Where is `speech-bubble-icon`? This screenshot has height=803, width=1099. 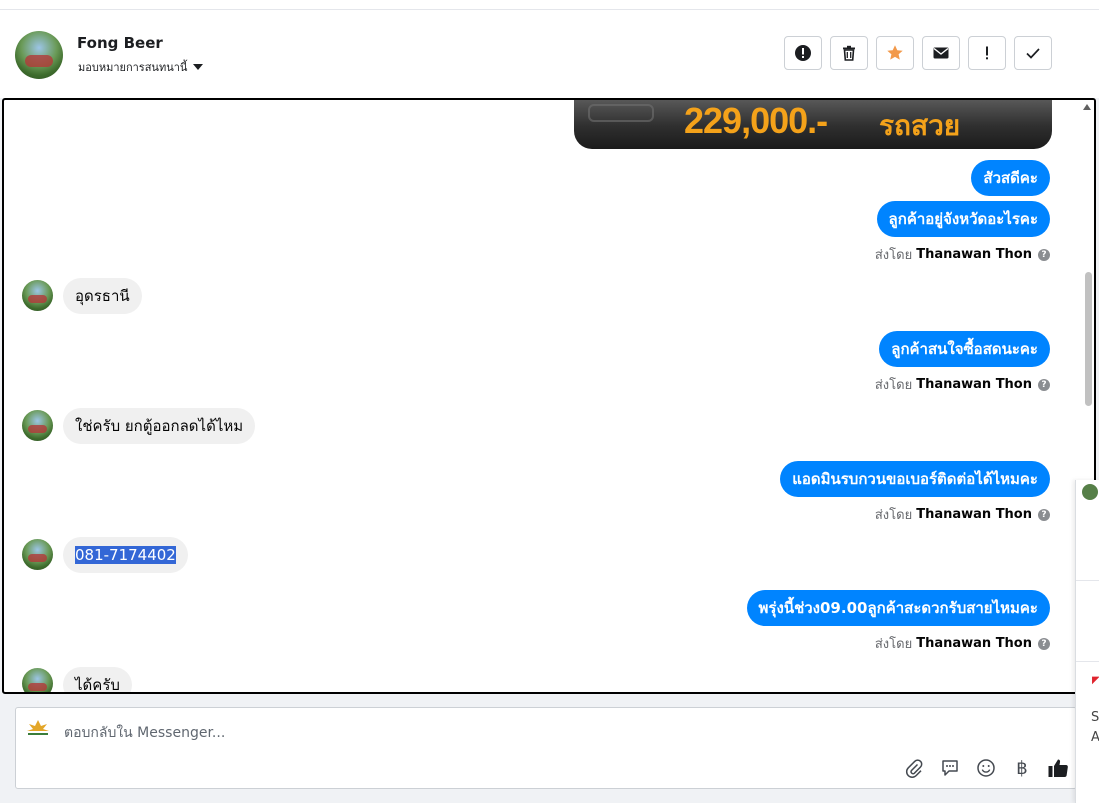
speech-bubble-icon is located at coordinates (950, 768).